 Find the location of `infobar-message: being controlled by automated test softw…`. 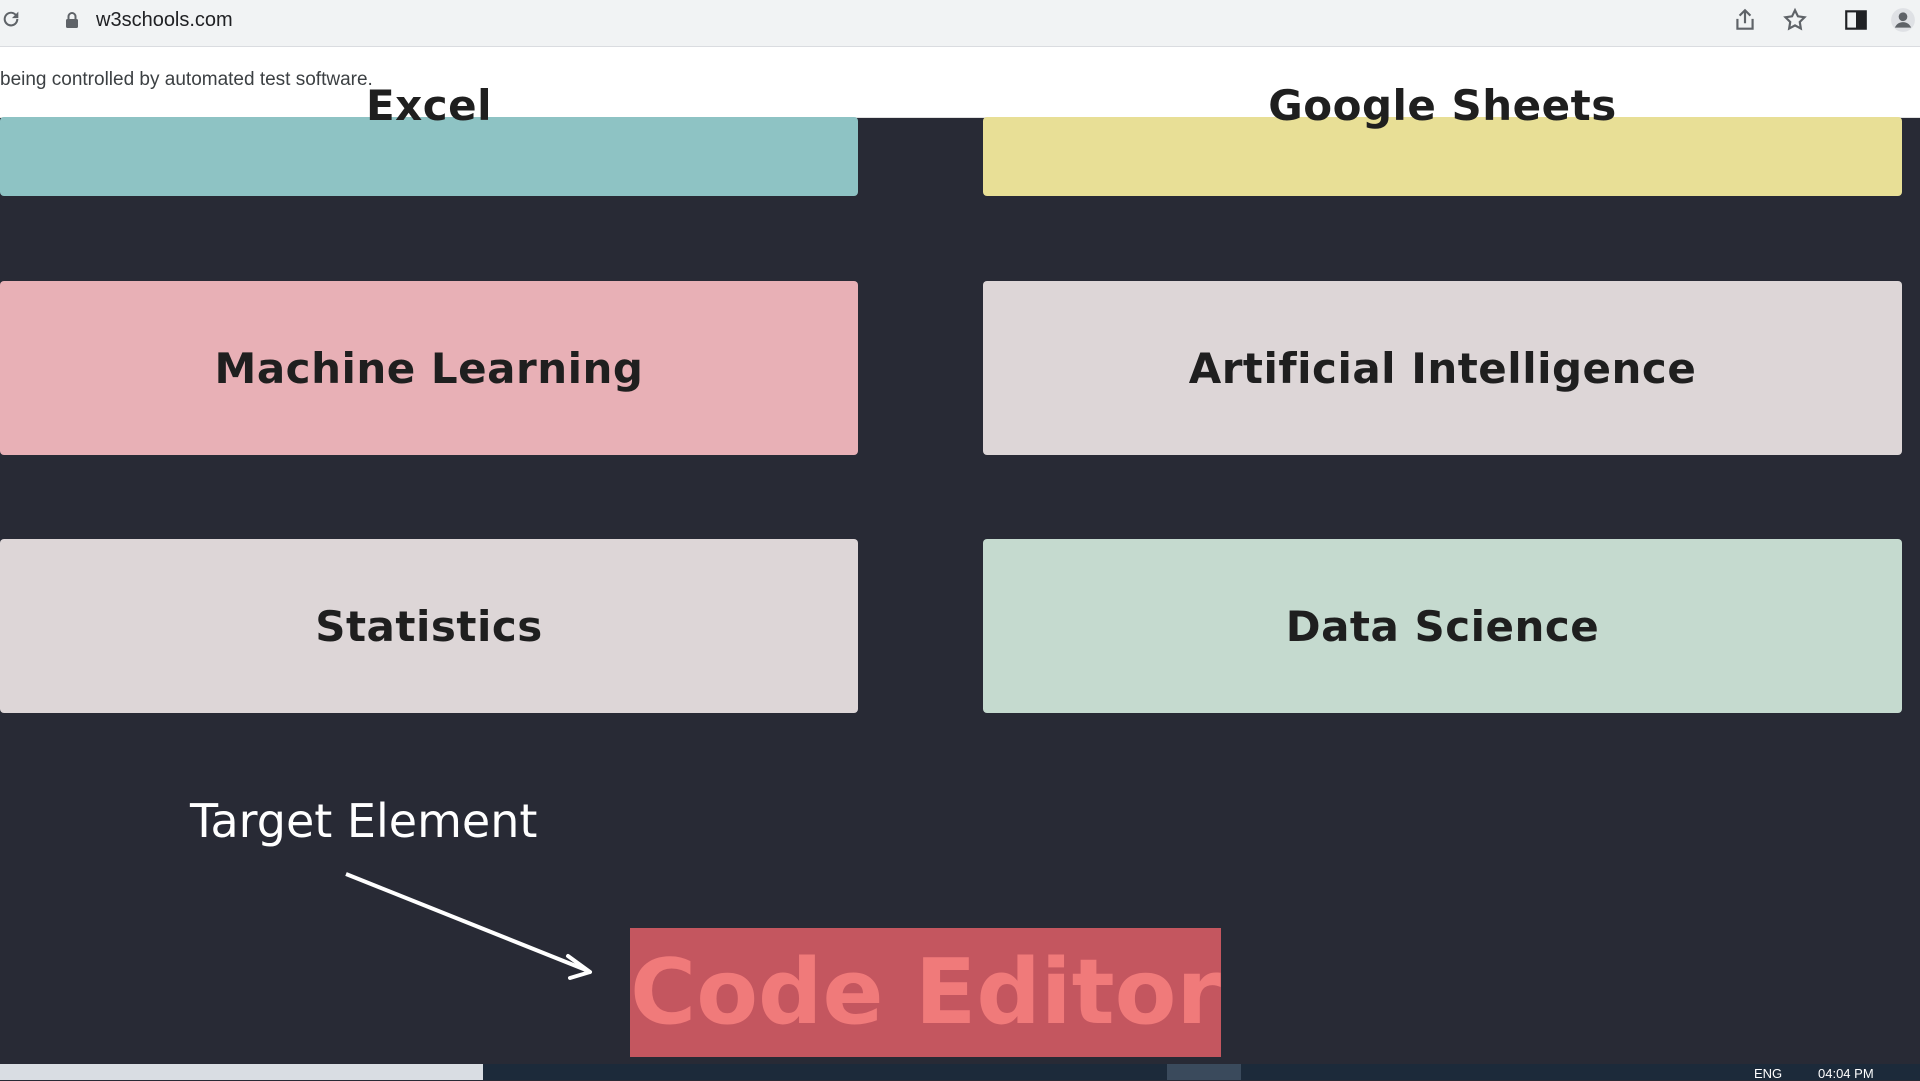

infobar-message: being controlled by automated test softw… is located at coordinates (186, 79).